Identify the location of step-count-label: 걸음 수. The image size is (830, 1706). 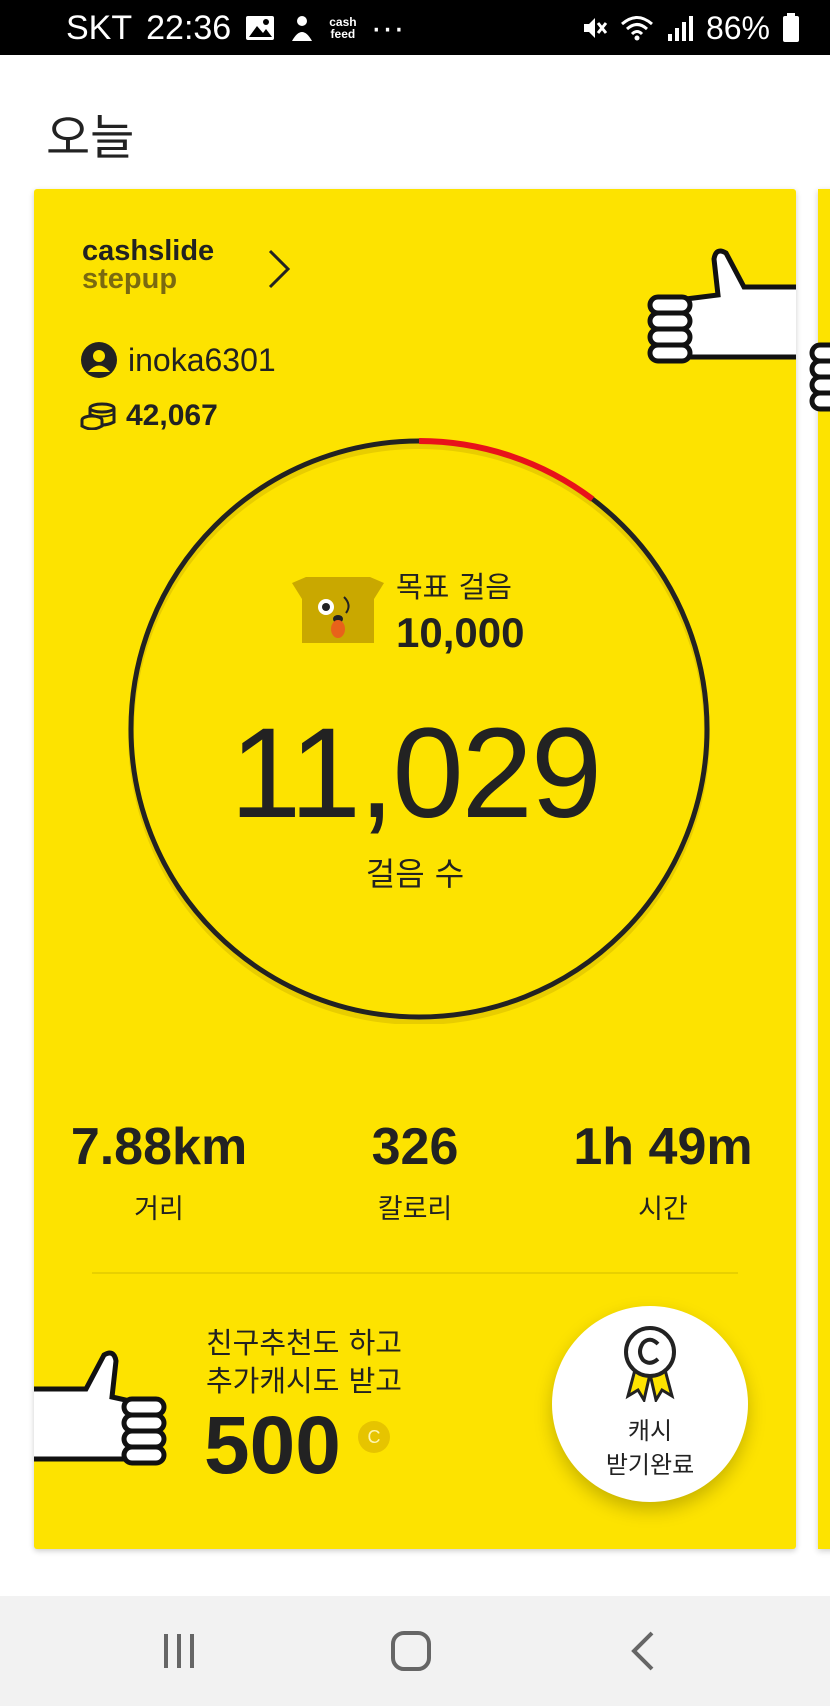
(415, 874).